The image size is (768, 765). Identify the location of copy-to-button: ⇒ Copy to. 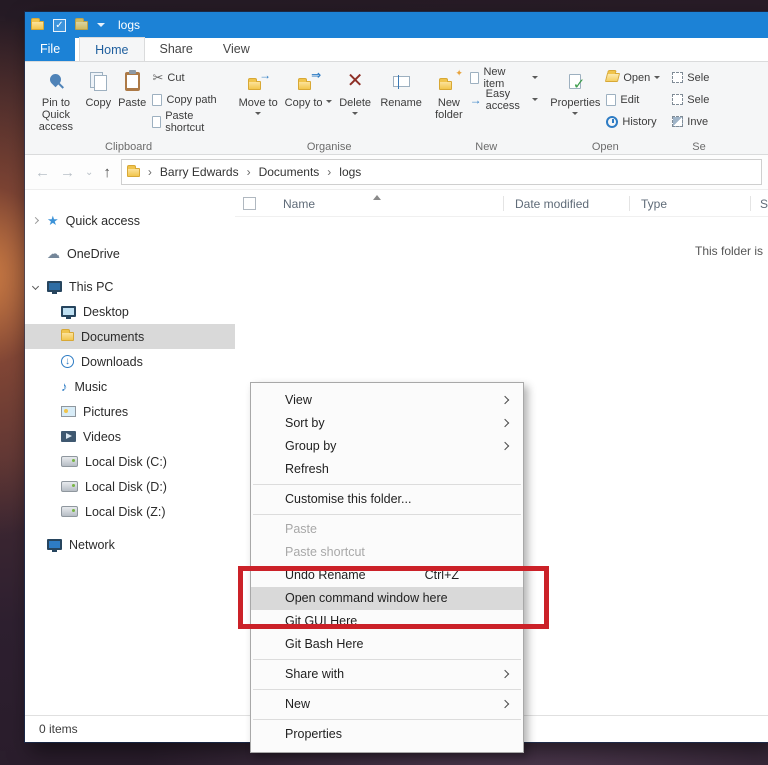
(308, 88).